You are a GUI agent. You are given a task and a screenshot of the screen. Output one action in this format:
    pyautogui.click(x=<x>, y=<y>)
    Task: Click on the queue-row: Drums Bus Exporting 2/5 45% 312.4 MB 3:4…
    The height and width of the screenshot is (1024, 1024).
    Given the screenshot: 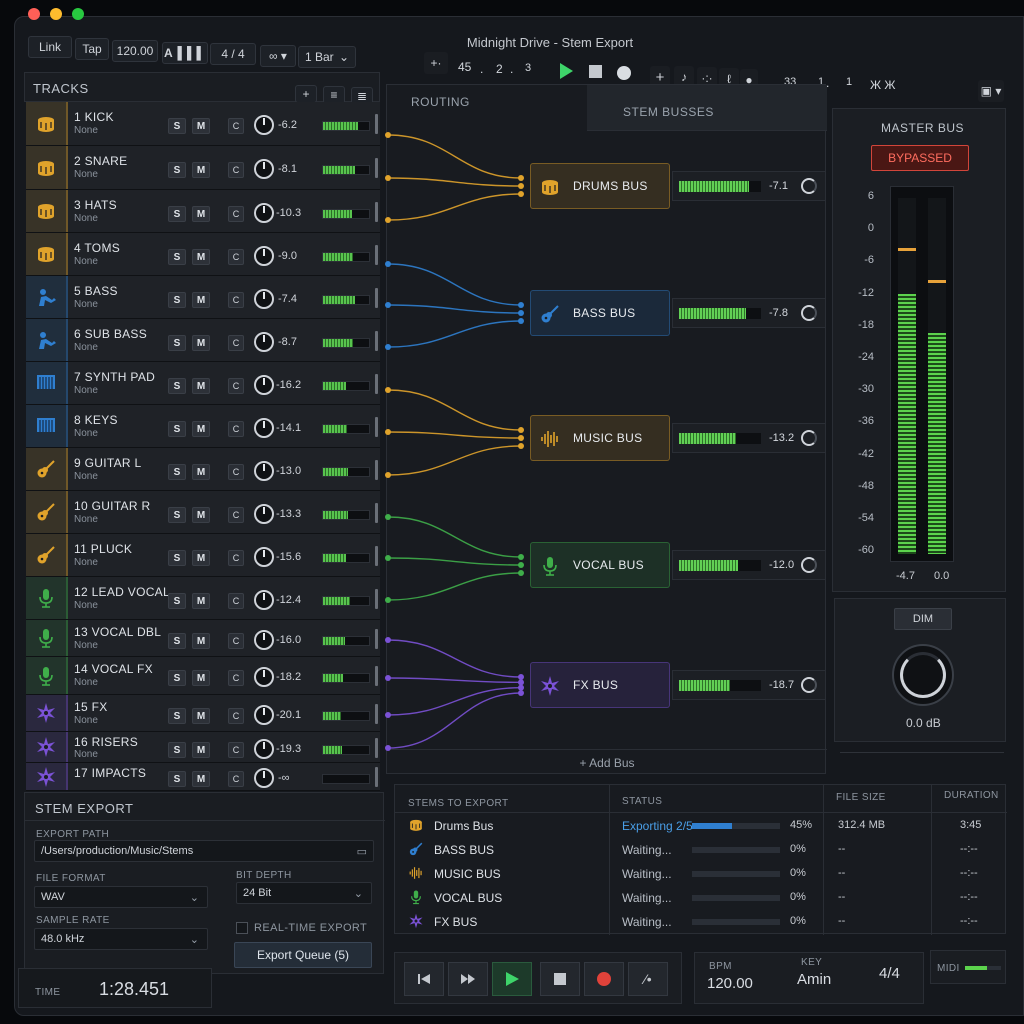 What is the action you would take?
    pyautogui.click(x=702, y=826)
    